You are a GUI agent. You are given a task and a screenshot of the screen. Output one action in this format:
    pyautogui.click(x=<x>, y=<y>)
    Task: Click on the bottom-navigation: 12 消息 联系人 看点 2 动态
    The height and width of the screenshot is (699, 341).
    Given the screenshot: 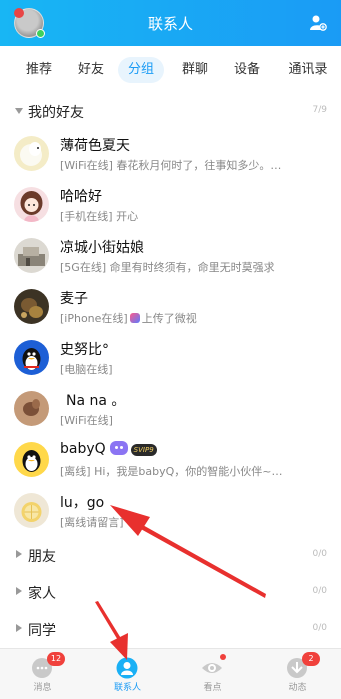 What is the action you would take?
    pyautogui.click(x=170, y=673)
    